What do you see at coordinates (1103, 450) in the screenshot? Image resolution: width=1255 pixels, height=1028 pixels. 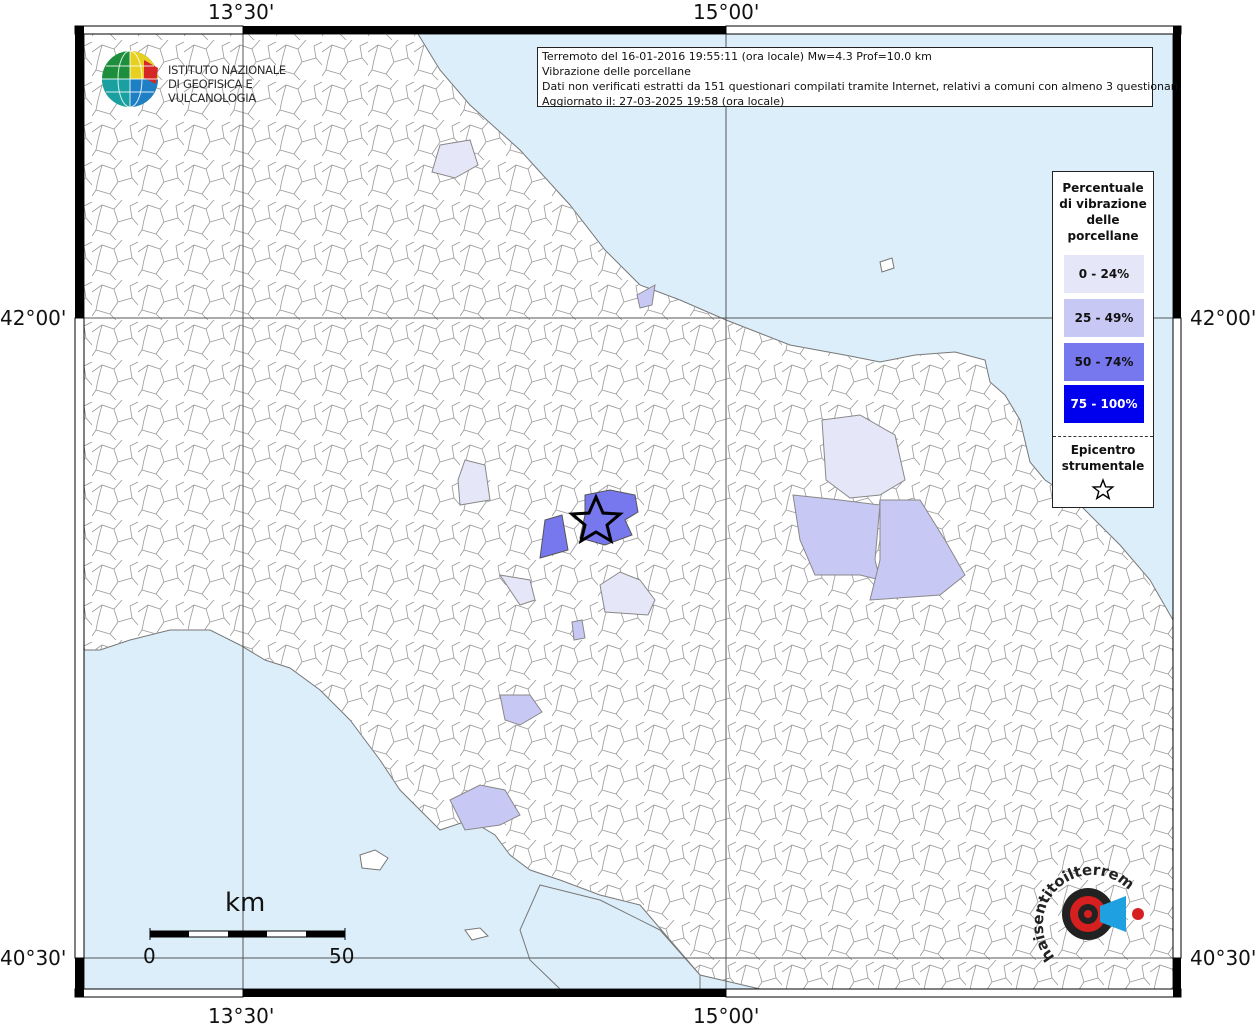 I see `legend-epicenter-line: Epicentro` at bounding box center [1103, 450].